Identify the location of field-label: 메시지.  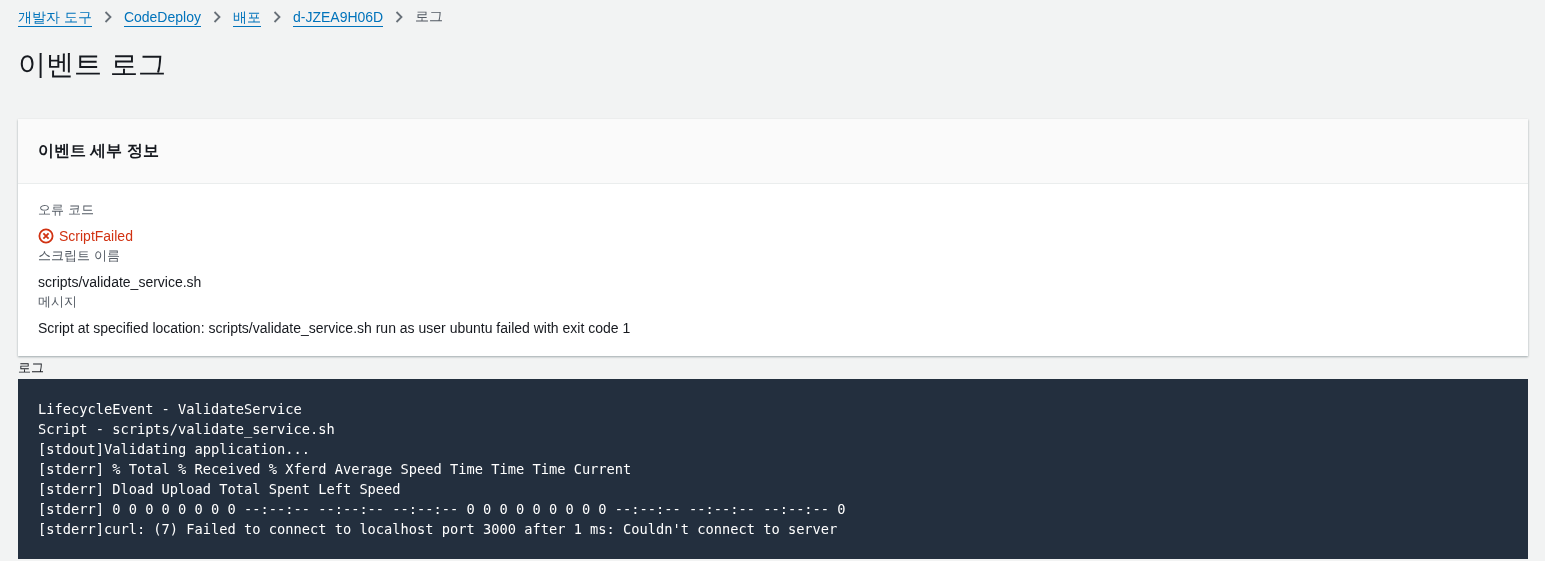
(58, 302).